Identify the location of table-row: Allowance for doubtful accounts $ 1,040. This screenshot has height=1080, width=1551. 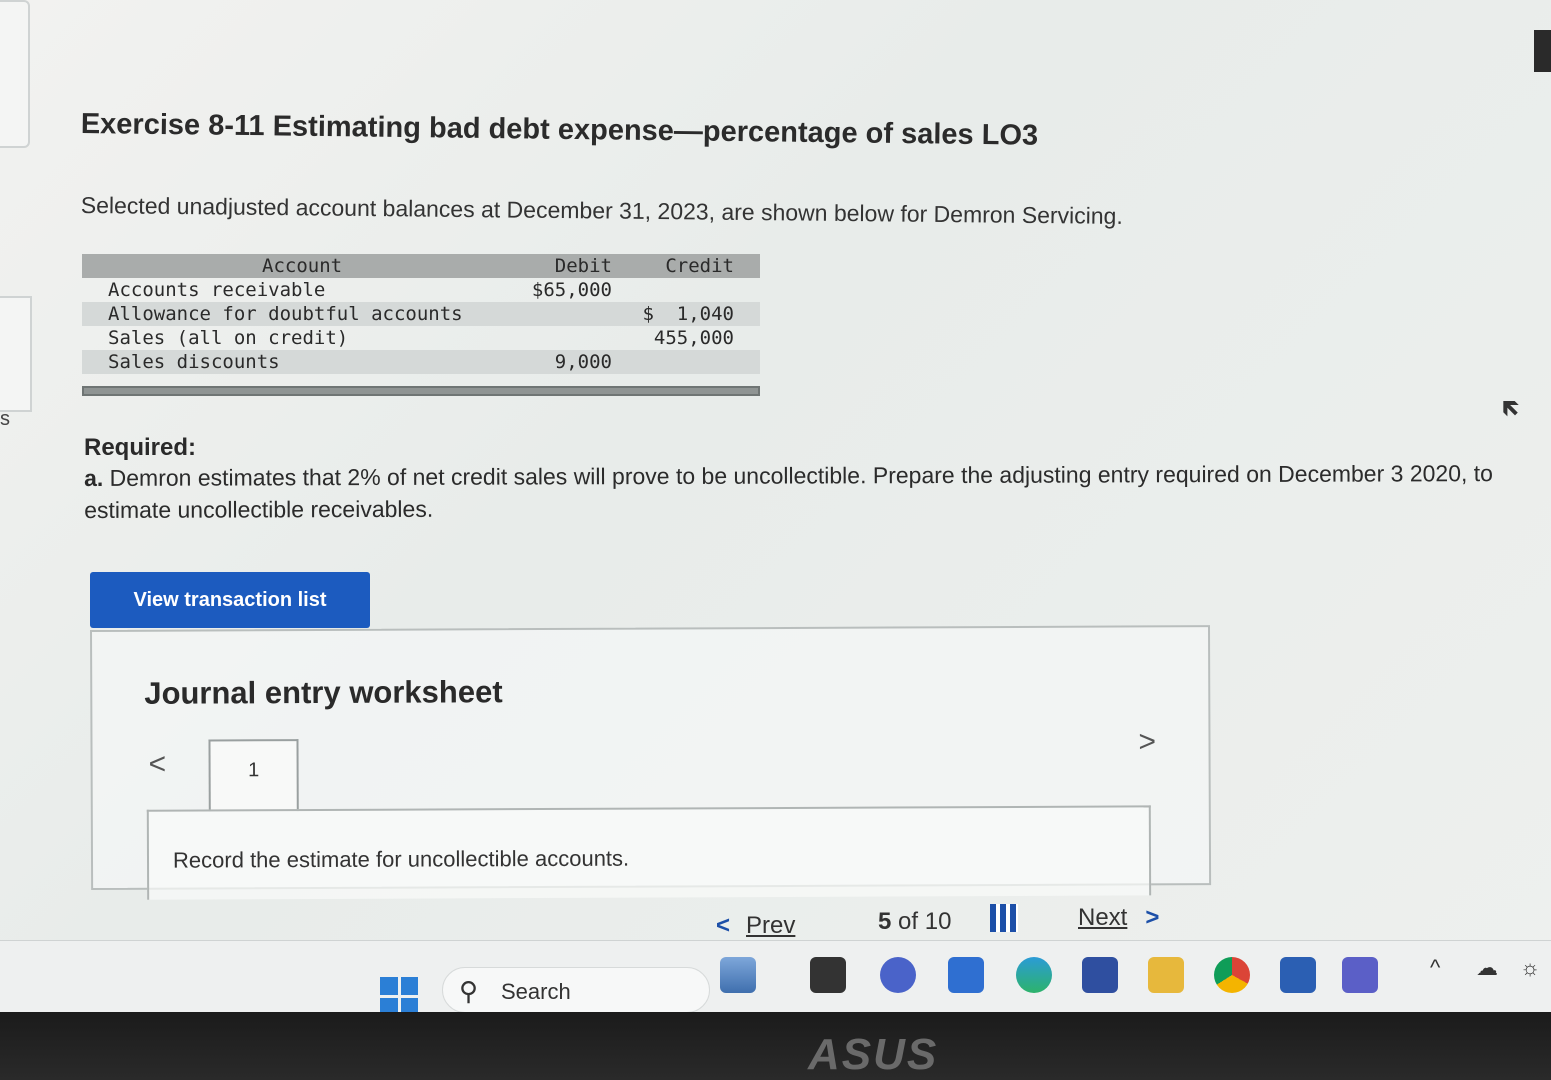
(421, 314).